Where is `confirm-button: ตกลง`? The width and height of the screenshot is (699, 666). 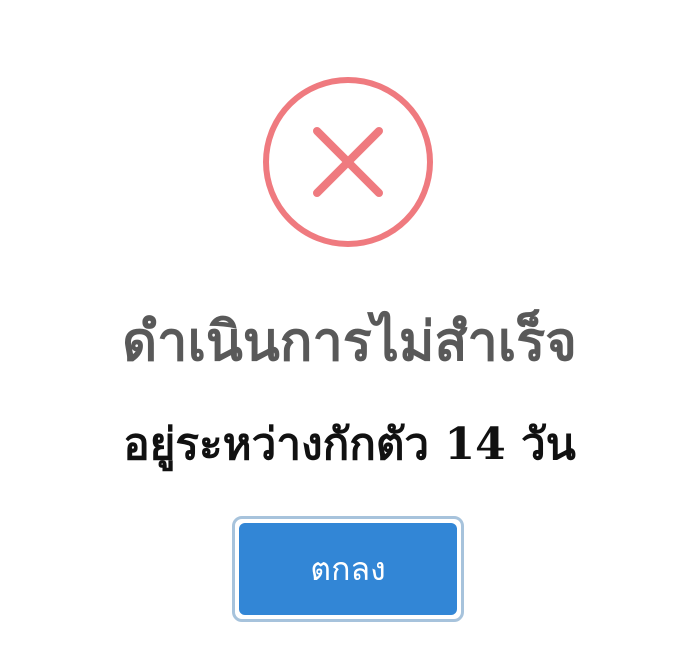 confirm-button: ตกลง is located at coordinates (348, 569).